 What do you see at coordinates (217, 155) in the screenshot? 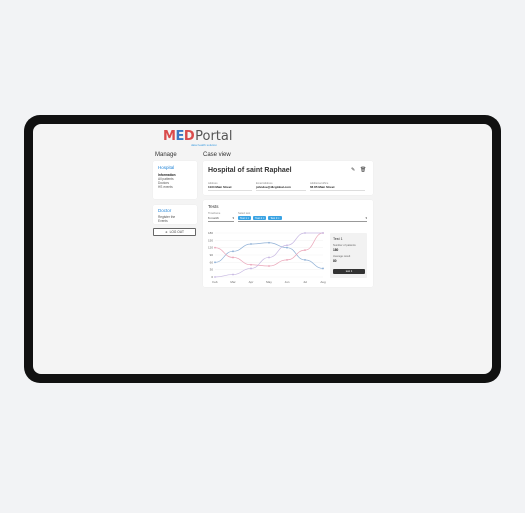
I see `page-title: Case view` at bounding box center [217, 155].